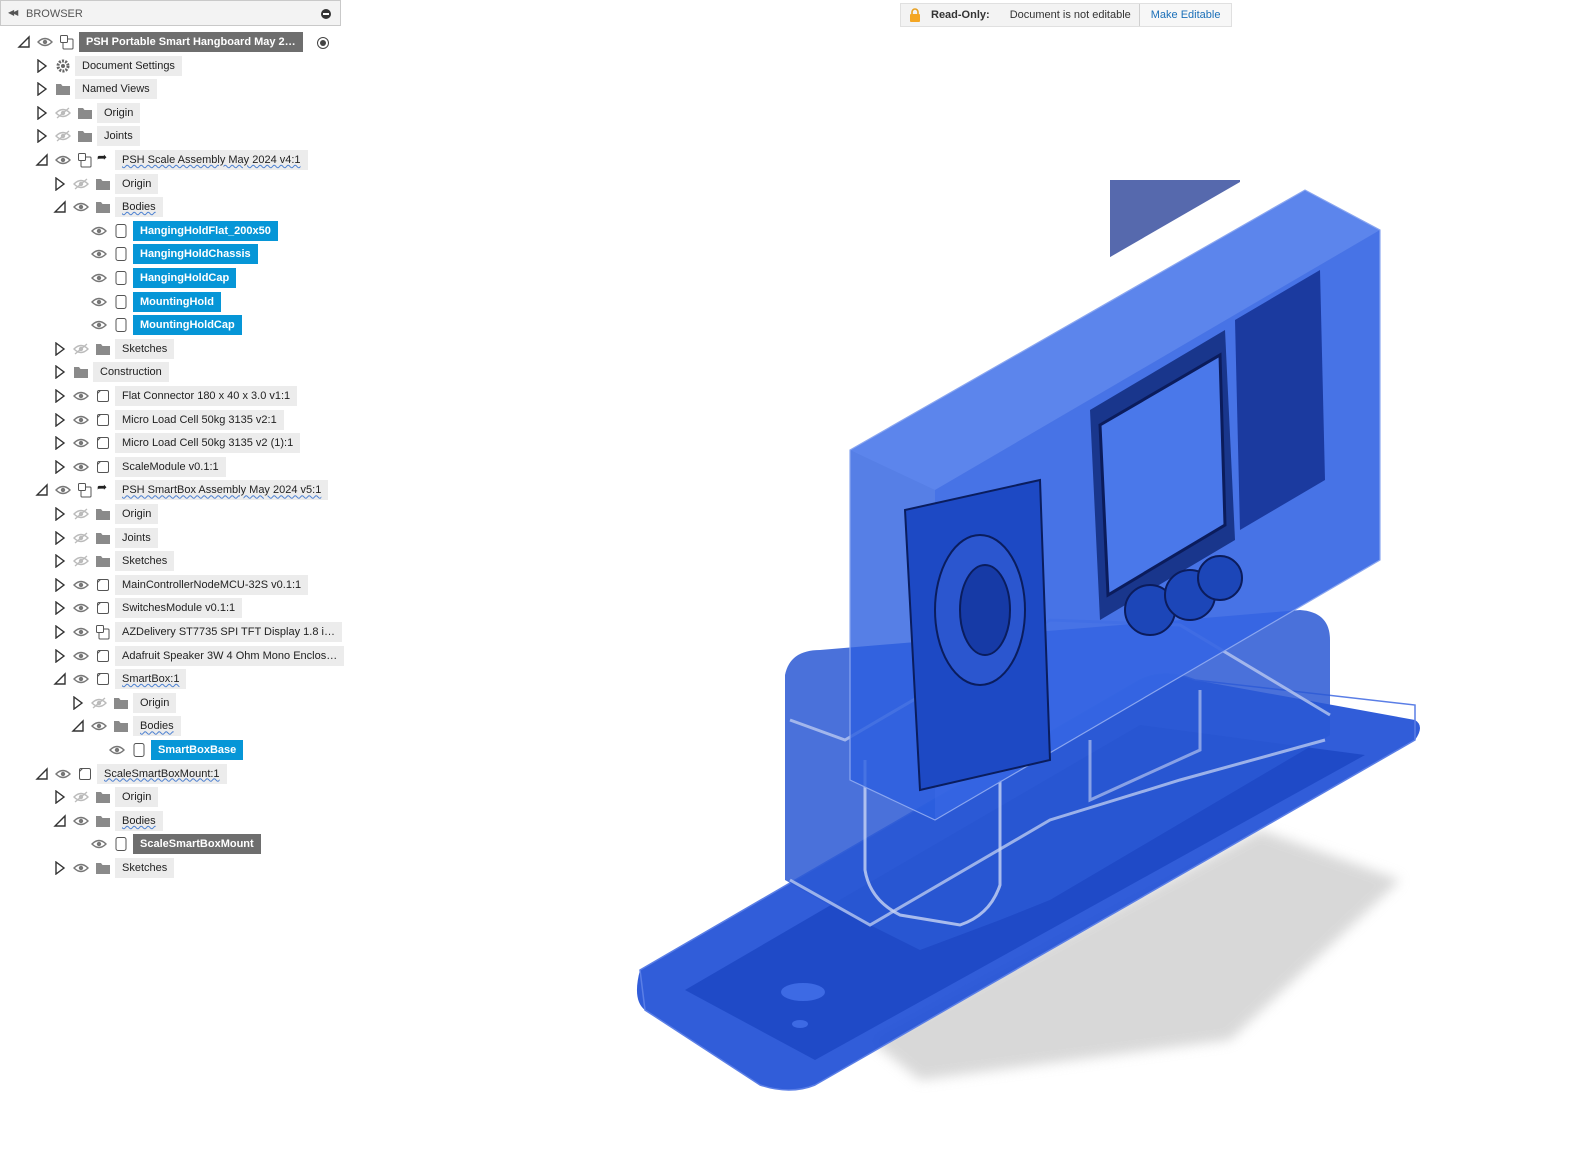 The width and height of the screenshot is (1596, 1165). What do you see at coordinates (205, 230) in the screenshot?
I see `tree-item-label: HangingHoldFlat_200x50` at bounding box center [205, 230].